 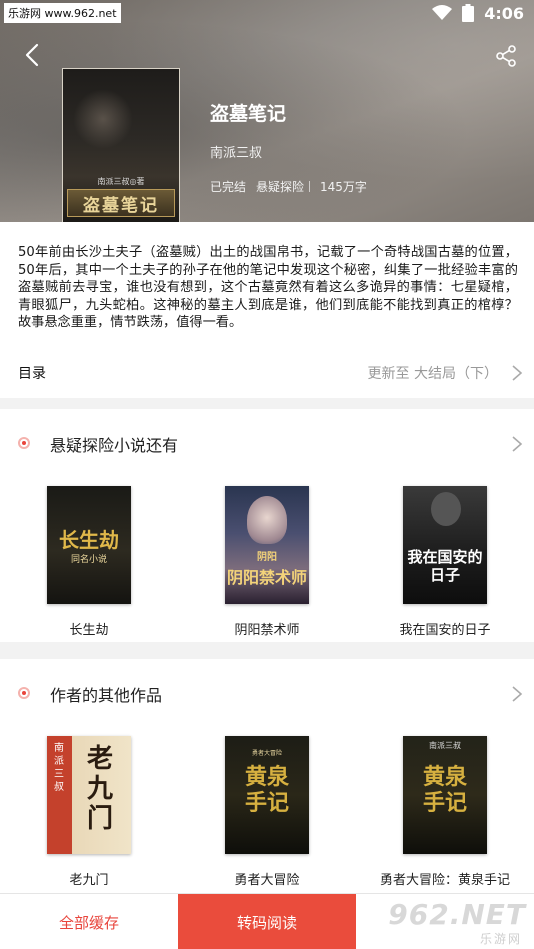 I want to click on back-arrow-icon, so click(x=33, y=55).